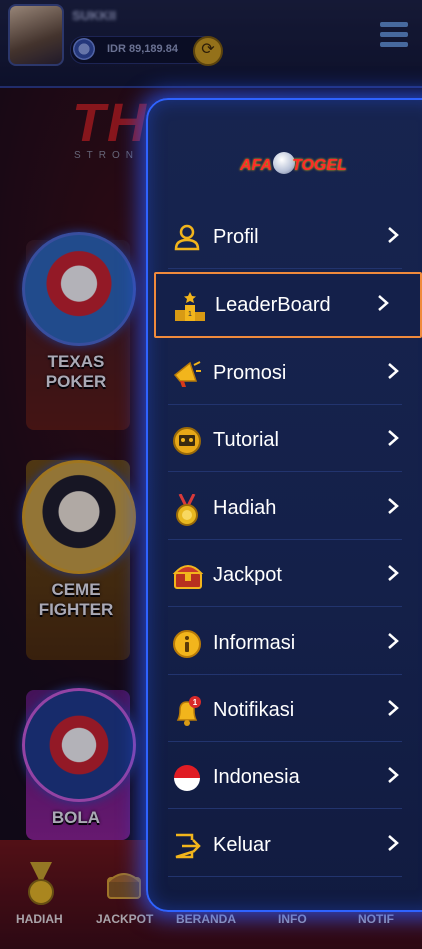 The width and height of the screenshot is (422, 949). I want to click on profile-icon, so click(187, 238).